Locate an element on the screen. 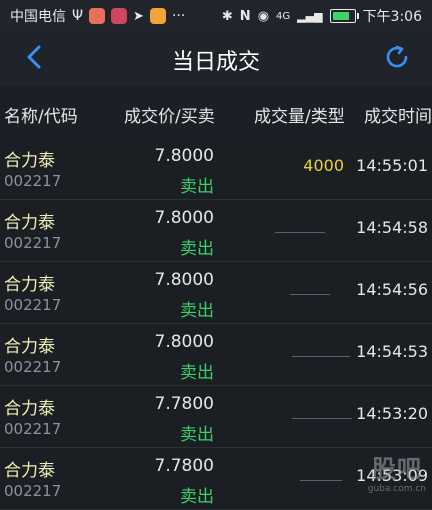 Image resolution: width=432 pixels, height=510 pixels. status-bar: 中国电信 Ψ ➤ ··· ✱ N ◉ 4G ▂▄▆ 下午3:06 is located at coordinates (216, 15).